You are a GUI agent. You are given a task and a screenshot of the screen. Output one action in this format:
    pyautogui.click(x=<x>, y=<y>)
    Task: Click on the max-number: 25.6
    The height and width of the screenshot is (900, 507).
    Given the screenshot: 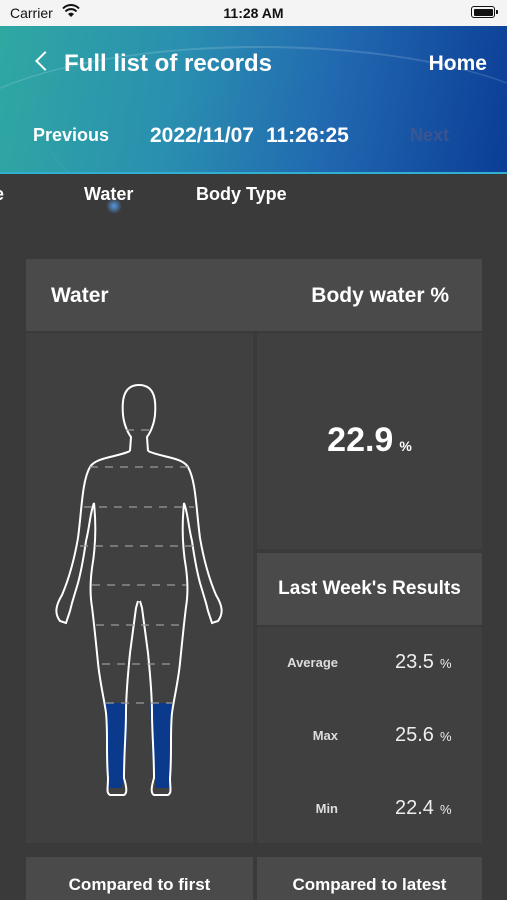 What is the action you would take?
    pyautogui.click(x=414, y=735)
    